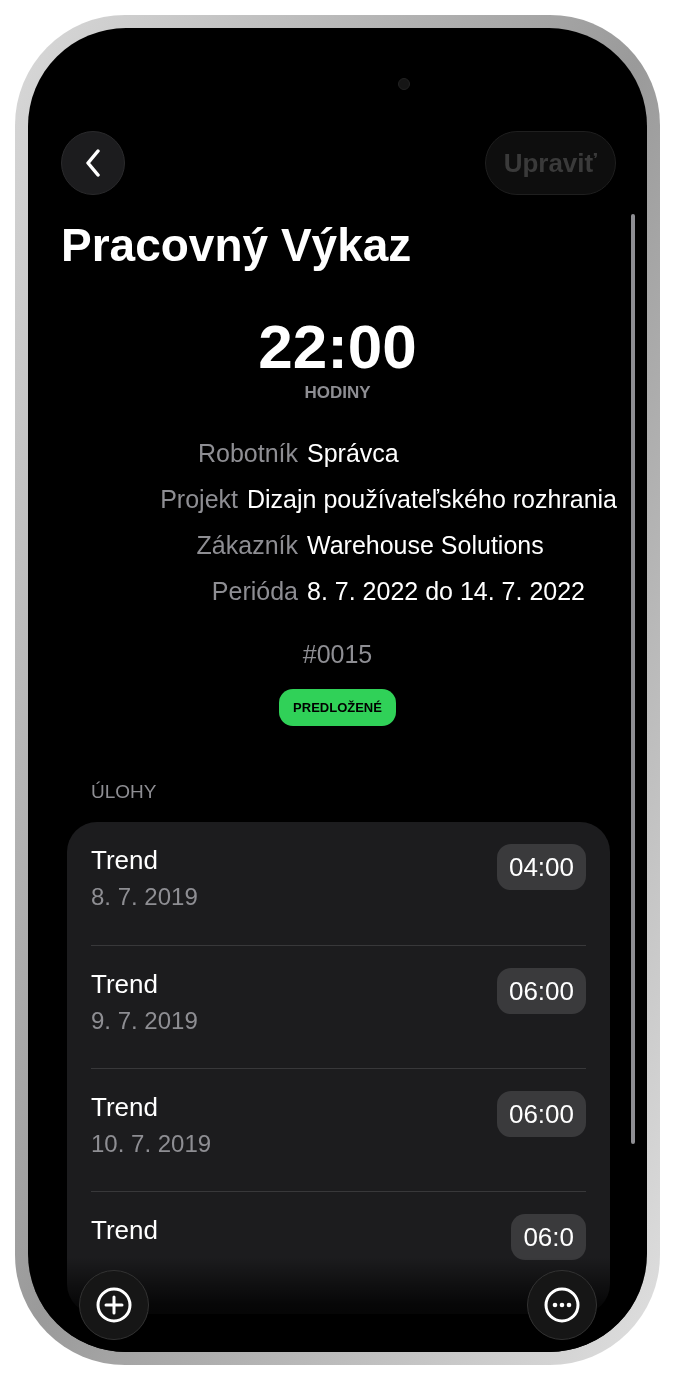 This screenshot has width=675, height=1380. Describe the element at coordinates (337, 393) in the screenshot. I see `hours-label: HODINY` at that location.